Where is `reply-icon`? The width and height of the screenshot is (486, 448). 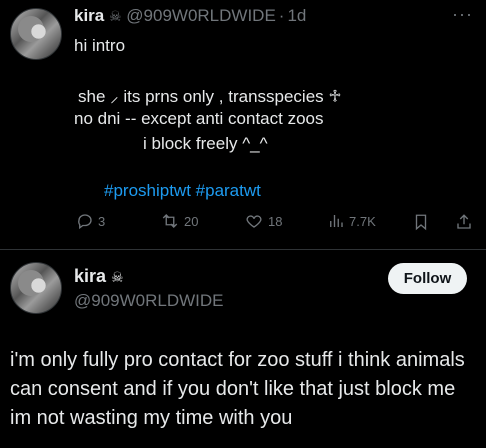 reply-icon is located at coordinates (85, 222).